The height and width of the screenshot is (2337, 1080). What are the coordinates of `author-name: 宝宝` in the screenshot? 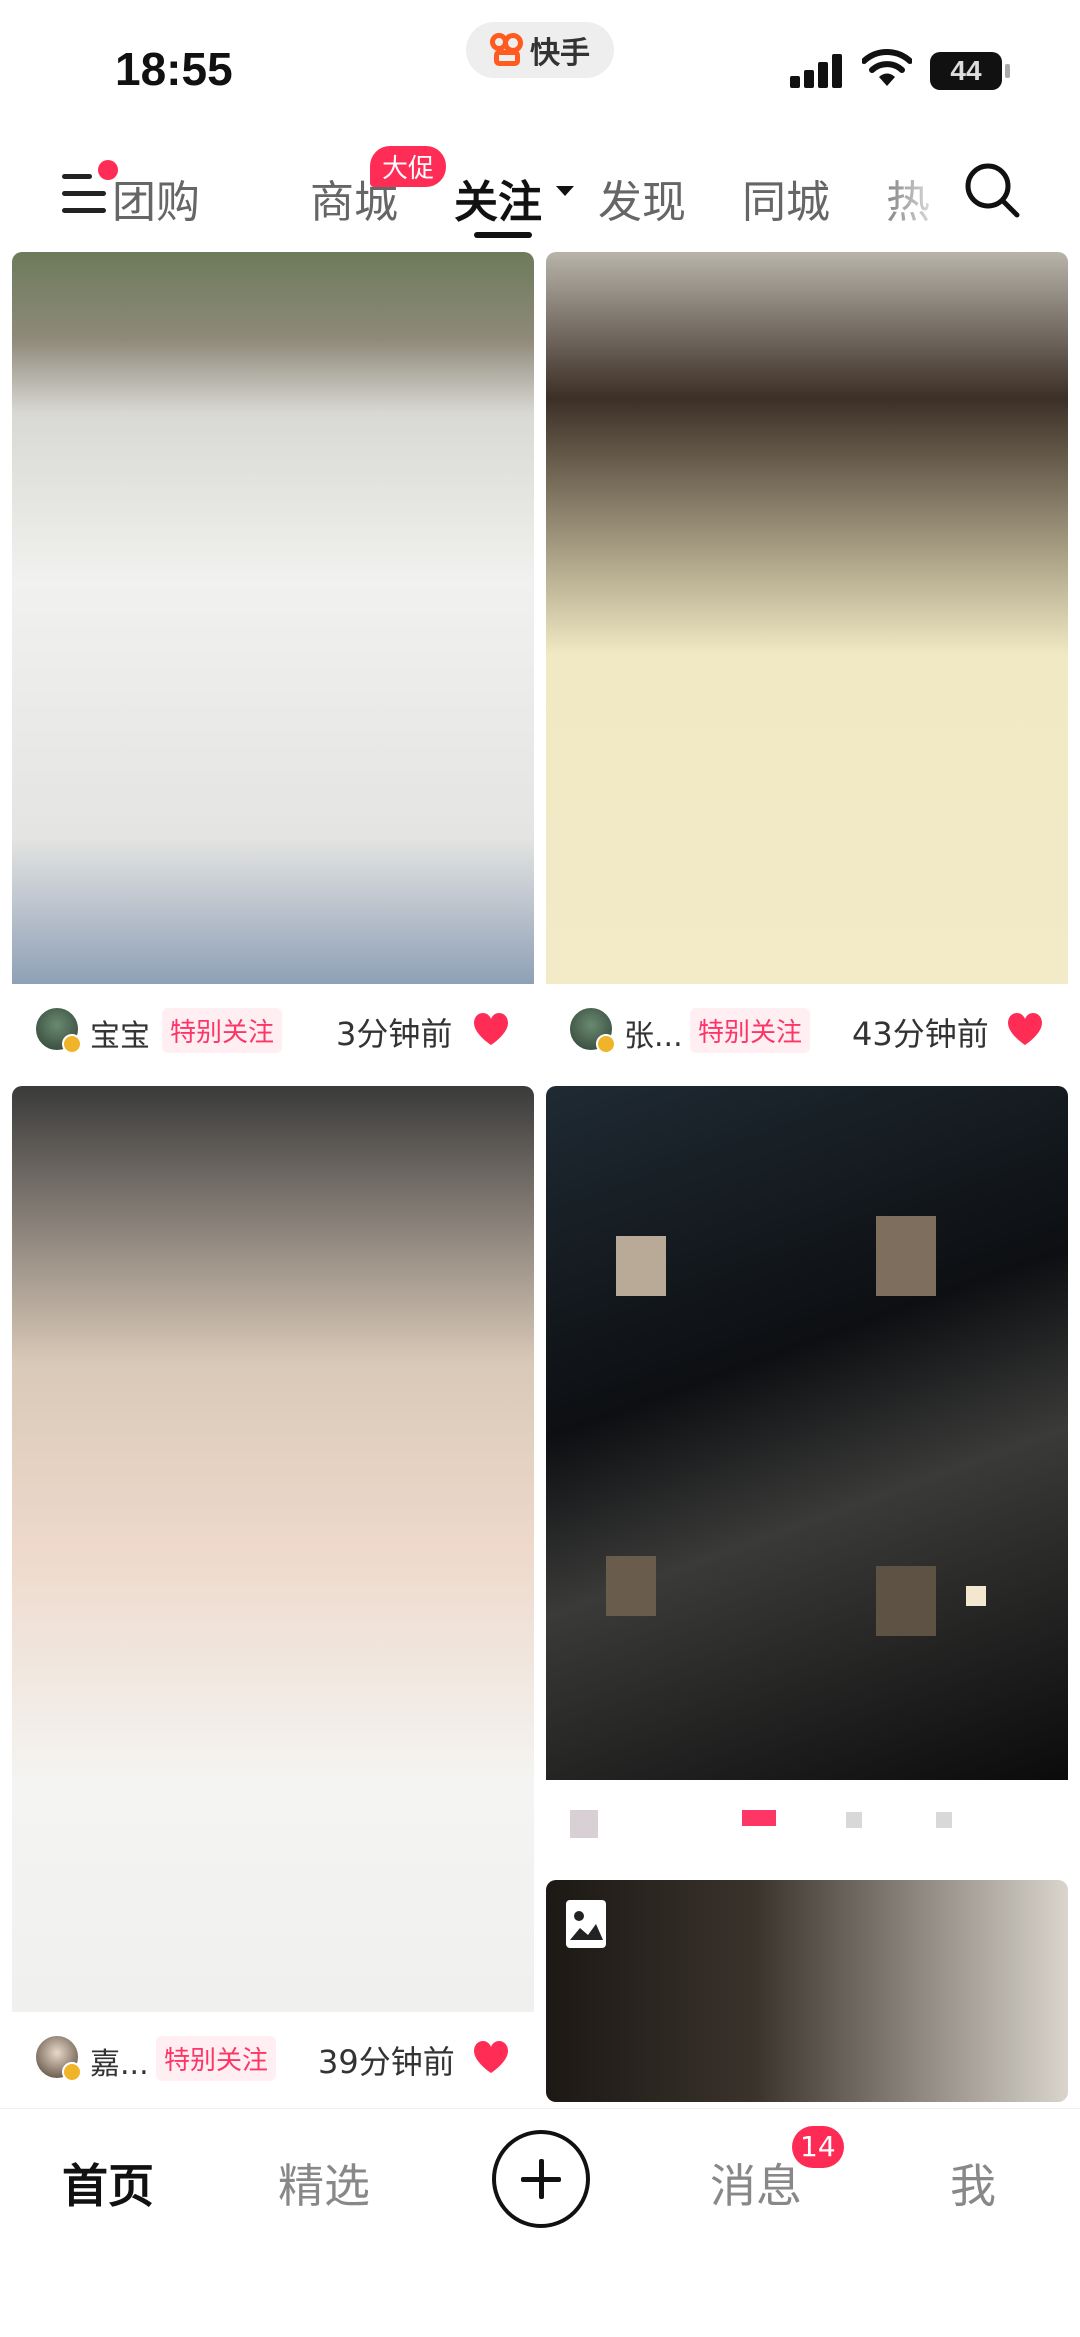 It's located at (120, 1033).